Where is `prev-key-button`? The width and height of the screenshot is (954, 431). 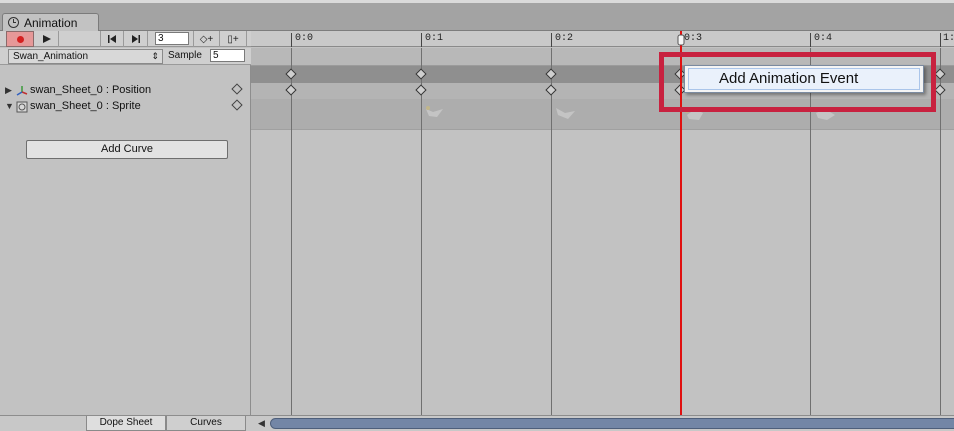
prev-key-button is located at coordinates (112, 39).